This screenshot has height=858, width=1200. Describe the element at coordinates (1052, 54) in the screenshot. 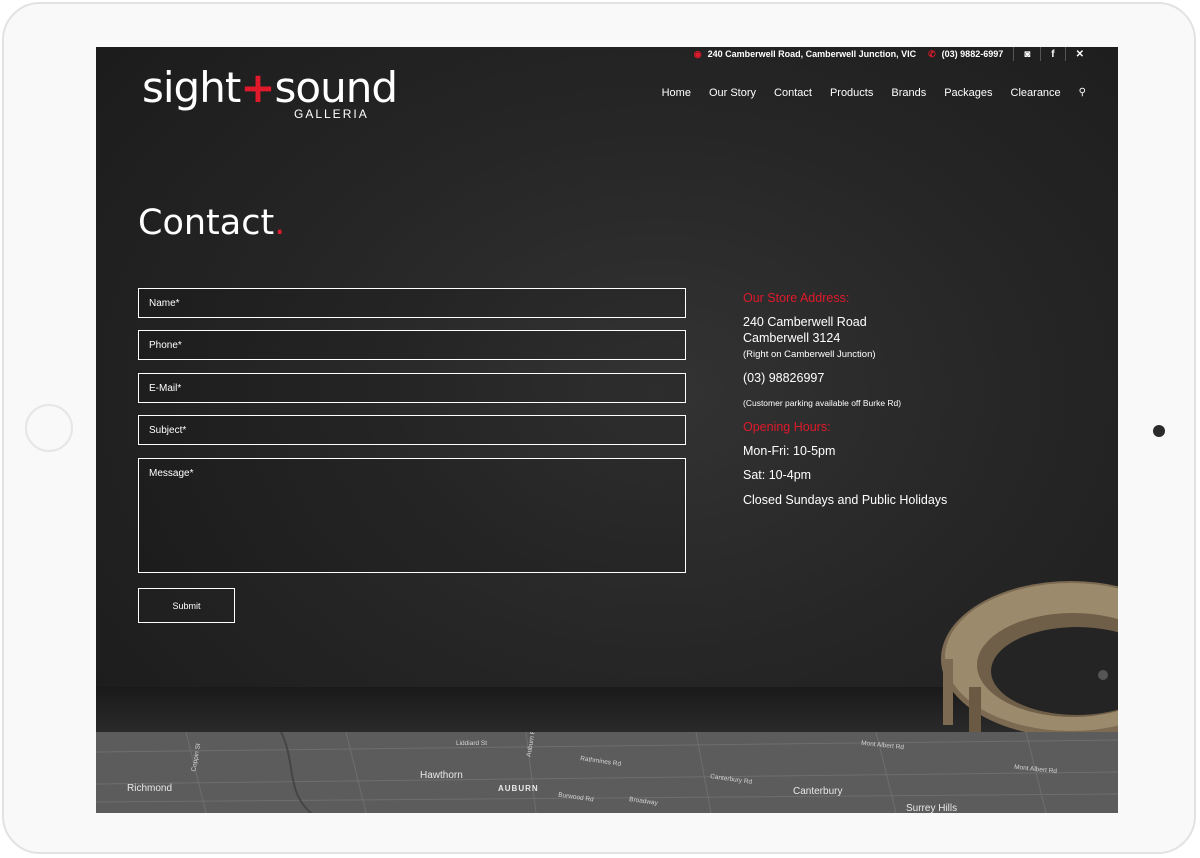

I see `facebook-icon: f` at that location.